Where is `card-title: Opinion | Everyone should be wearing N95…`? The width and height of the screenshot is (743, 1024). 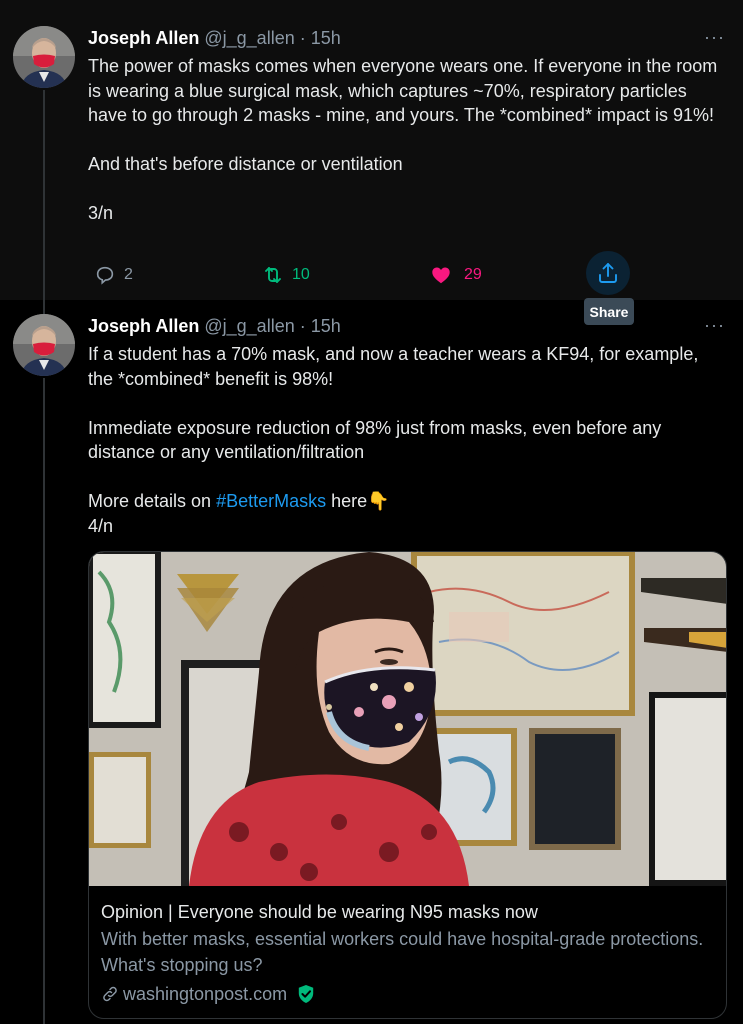 card-title: Opinion | Everyone should be wearing N95… is located at coordinates (408, 912).